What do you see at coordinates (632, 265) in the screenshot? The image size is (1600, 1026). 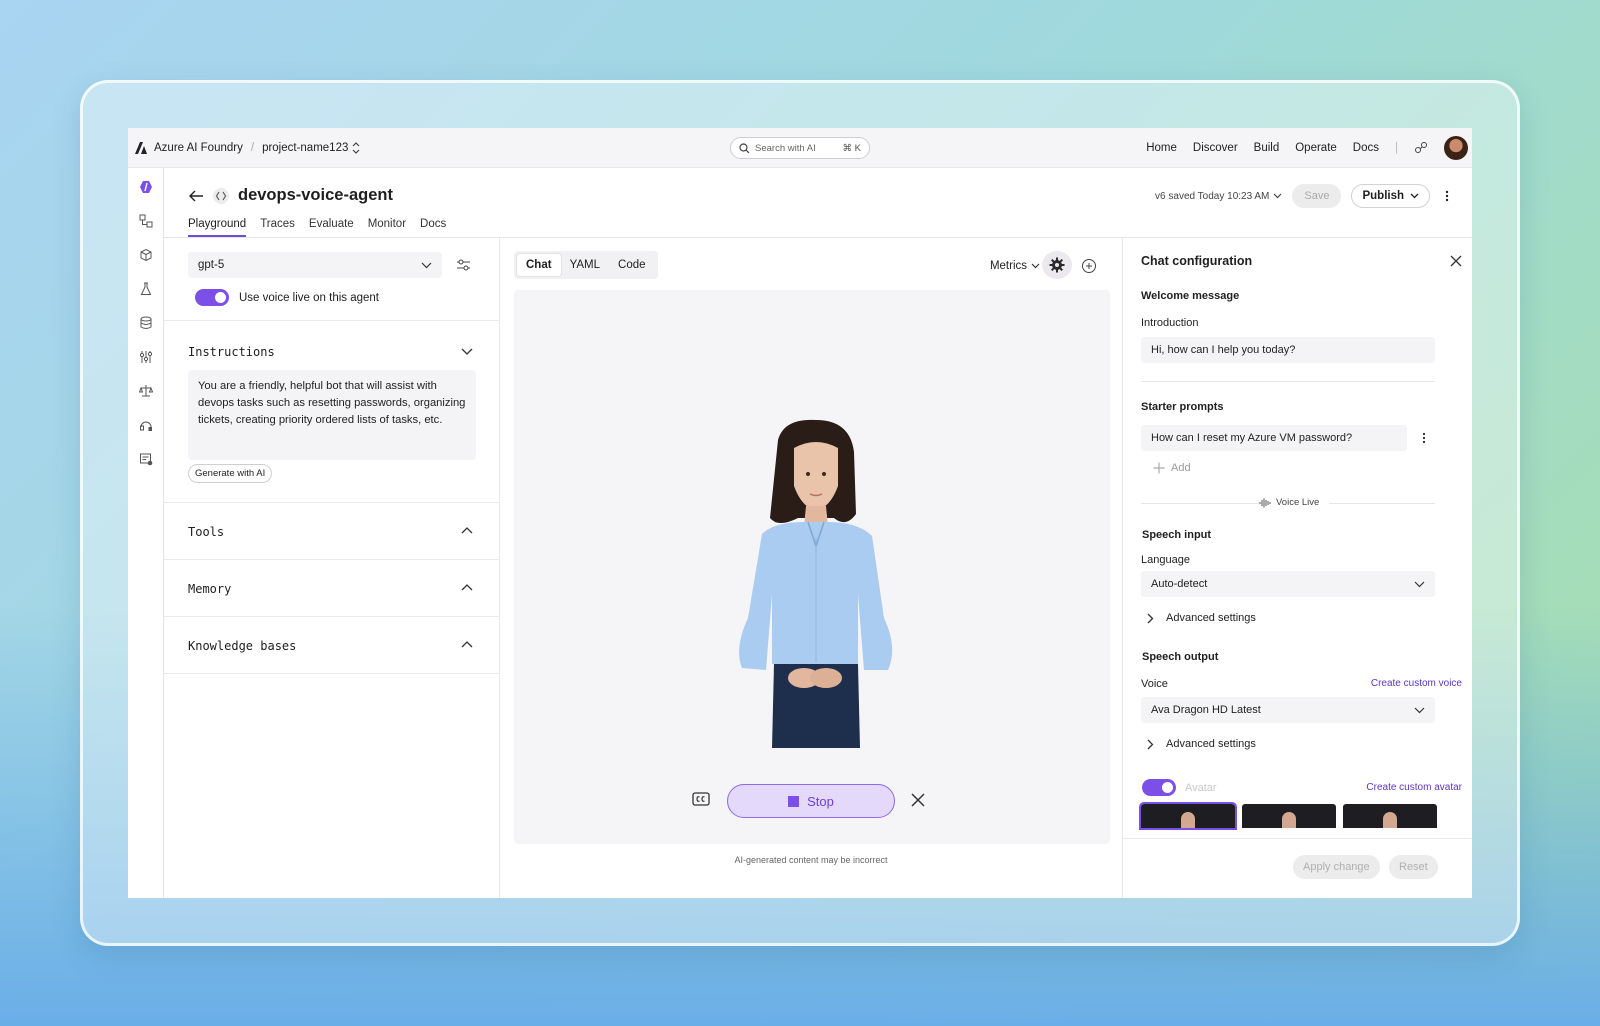 I see `tab-code: Code` at bounding box center [632, 265].